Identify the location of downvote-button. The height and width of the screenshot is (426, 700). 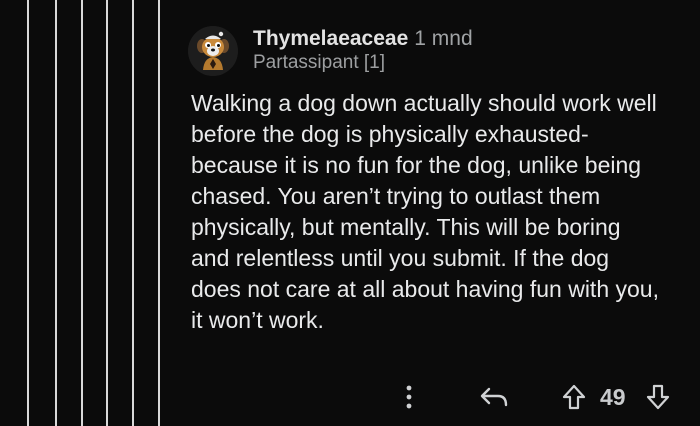
(658, 397).